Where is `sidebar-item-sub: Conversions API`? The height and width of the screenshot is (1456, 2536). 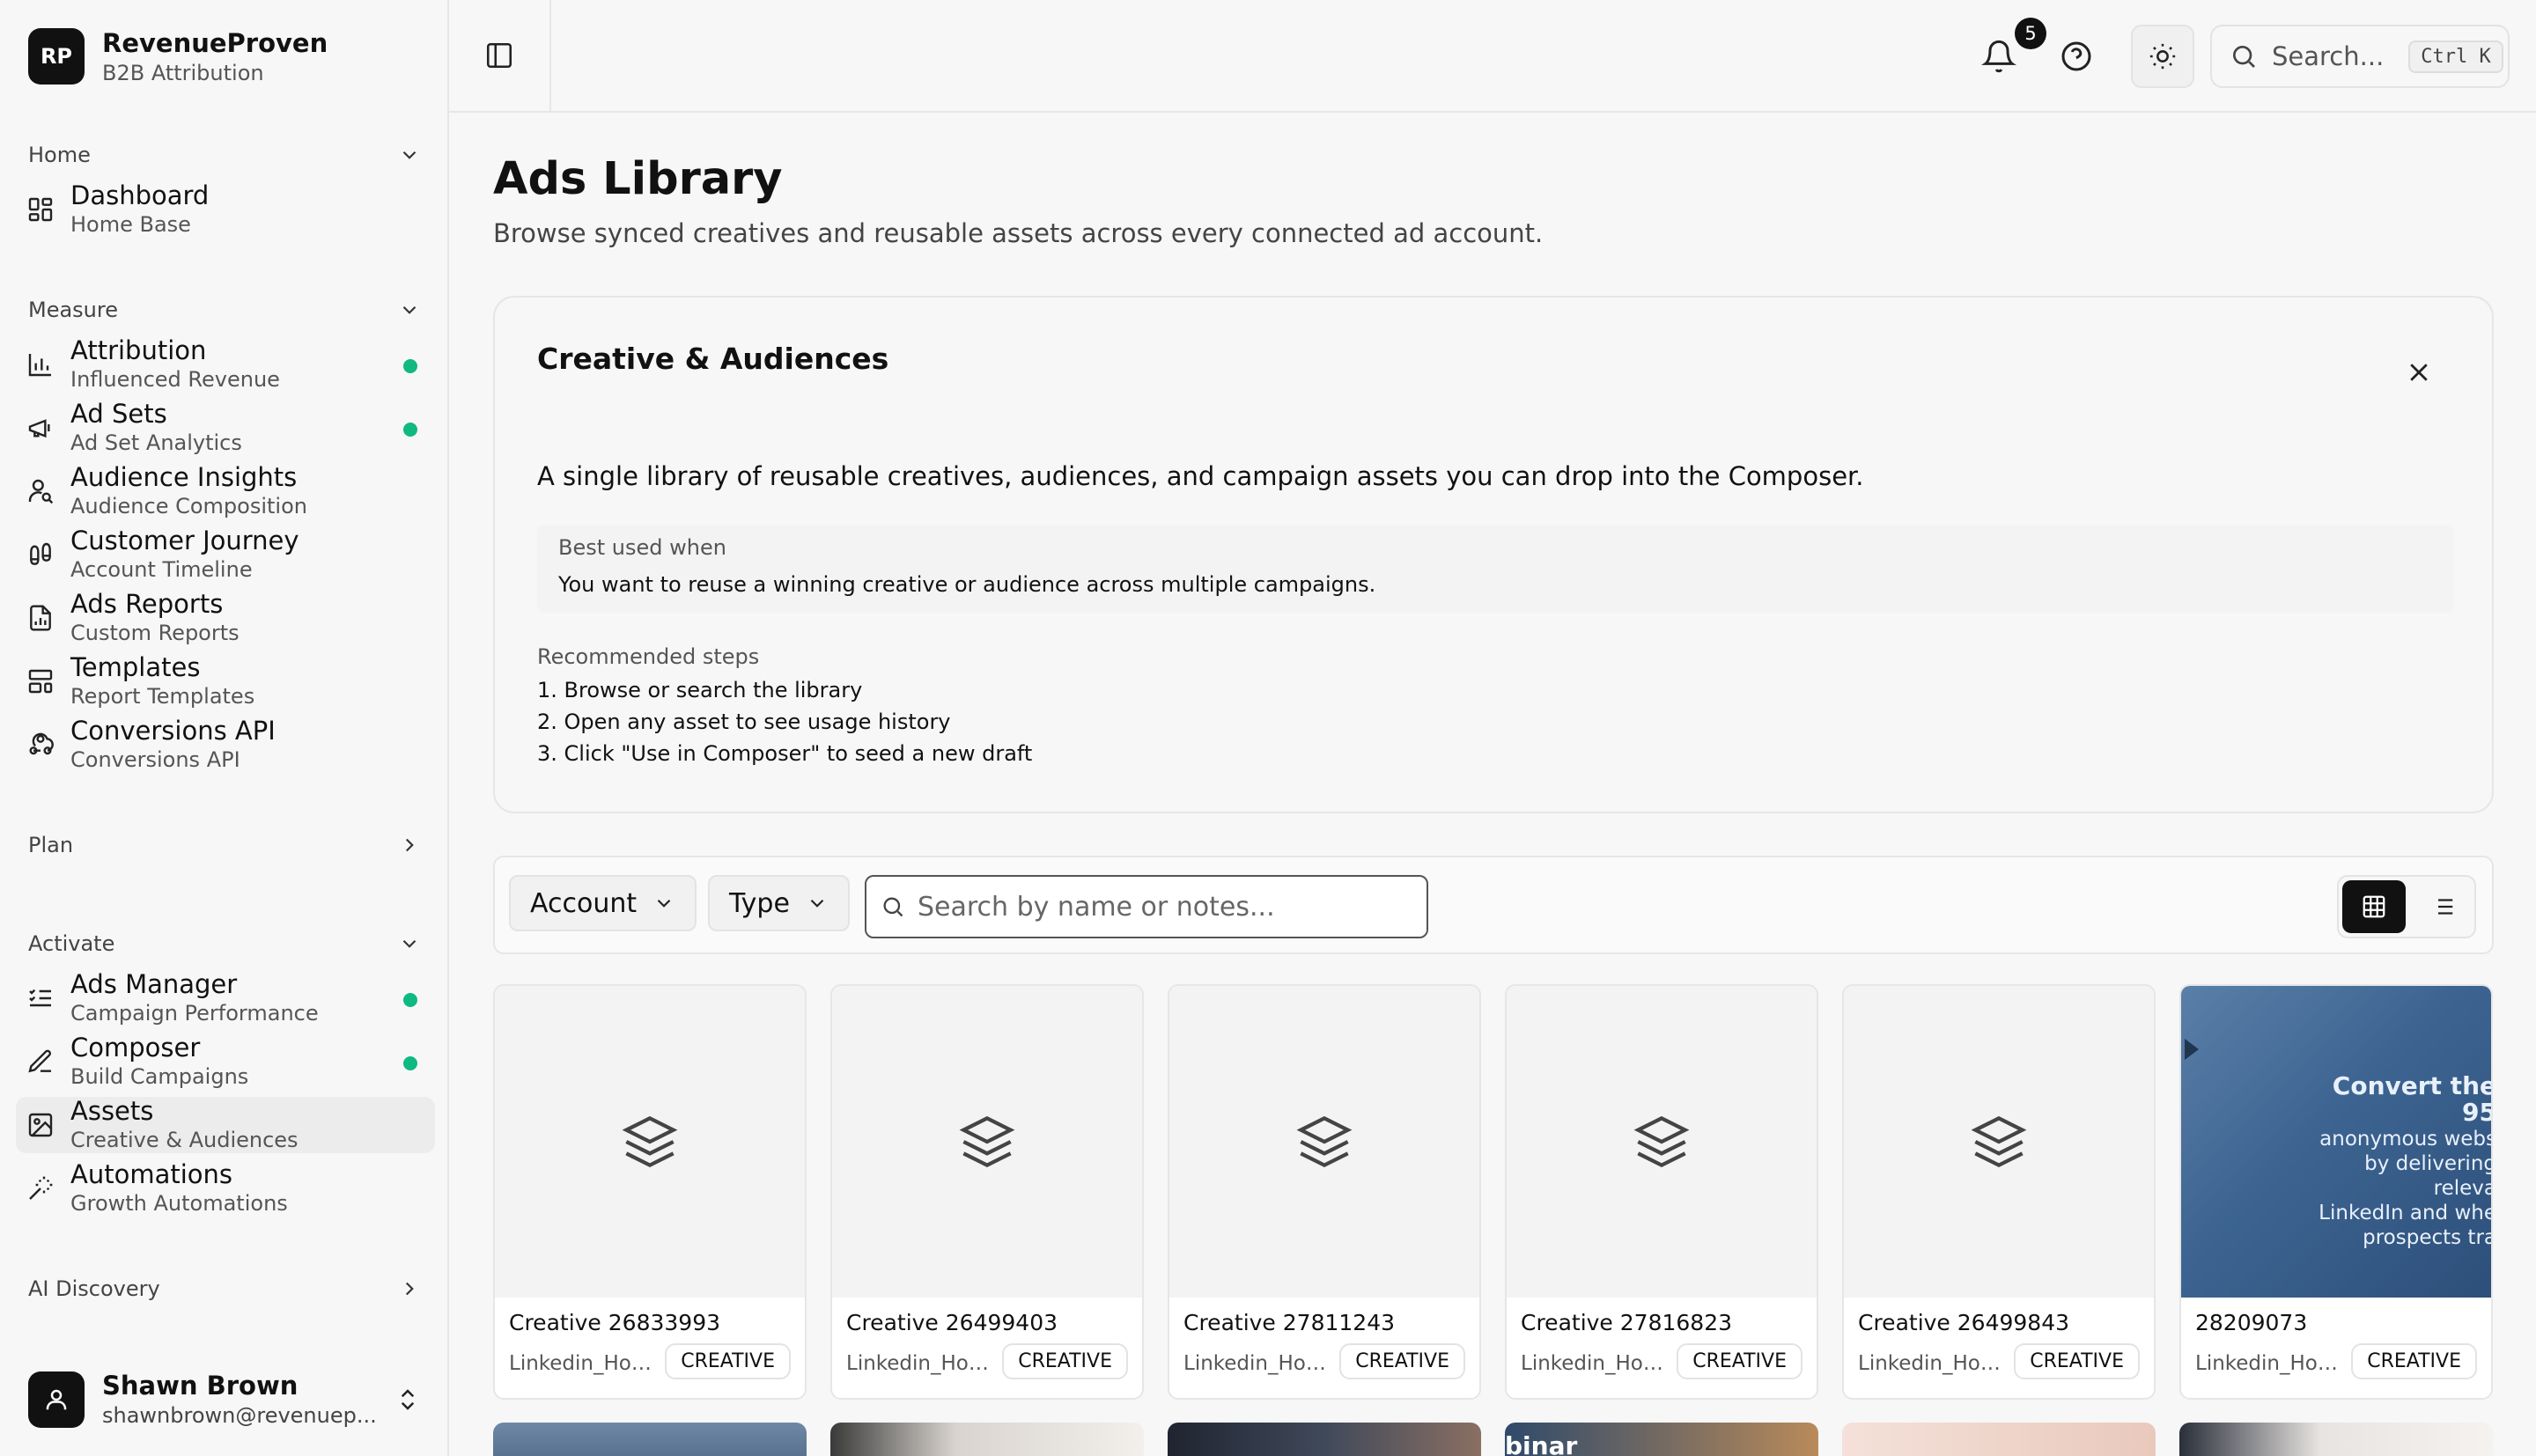 sidebar-item-sub: Conversions API is located at coordinates (155, 759).